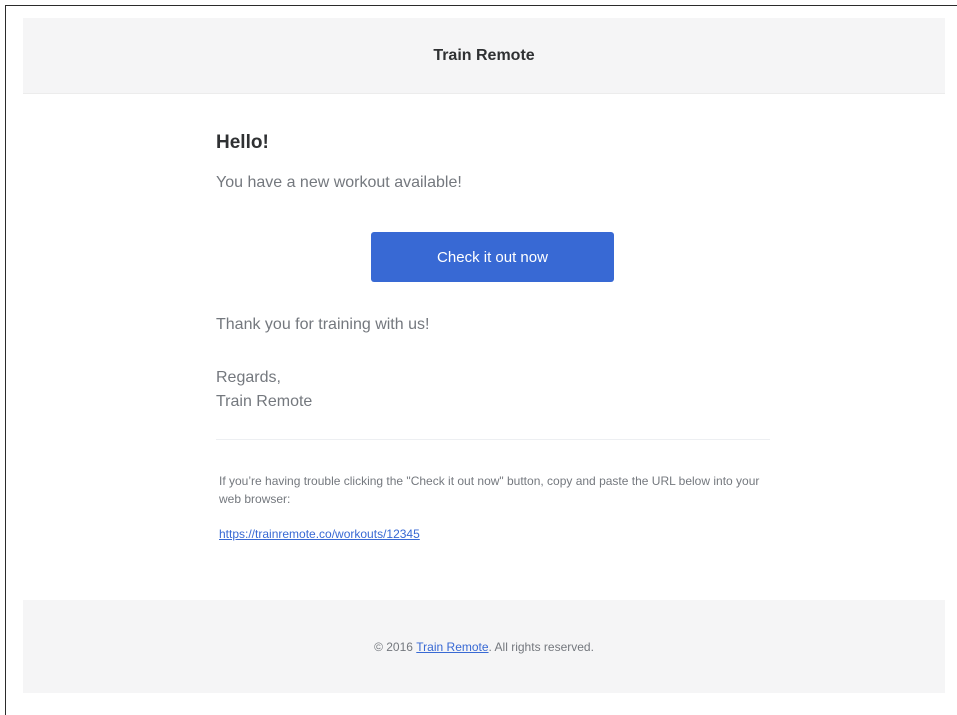  I want to click on email-header: Train Remote, so click(484, 56).